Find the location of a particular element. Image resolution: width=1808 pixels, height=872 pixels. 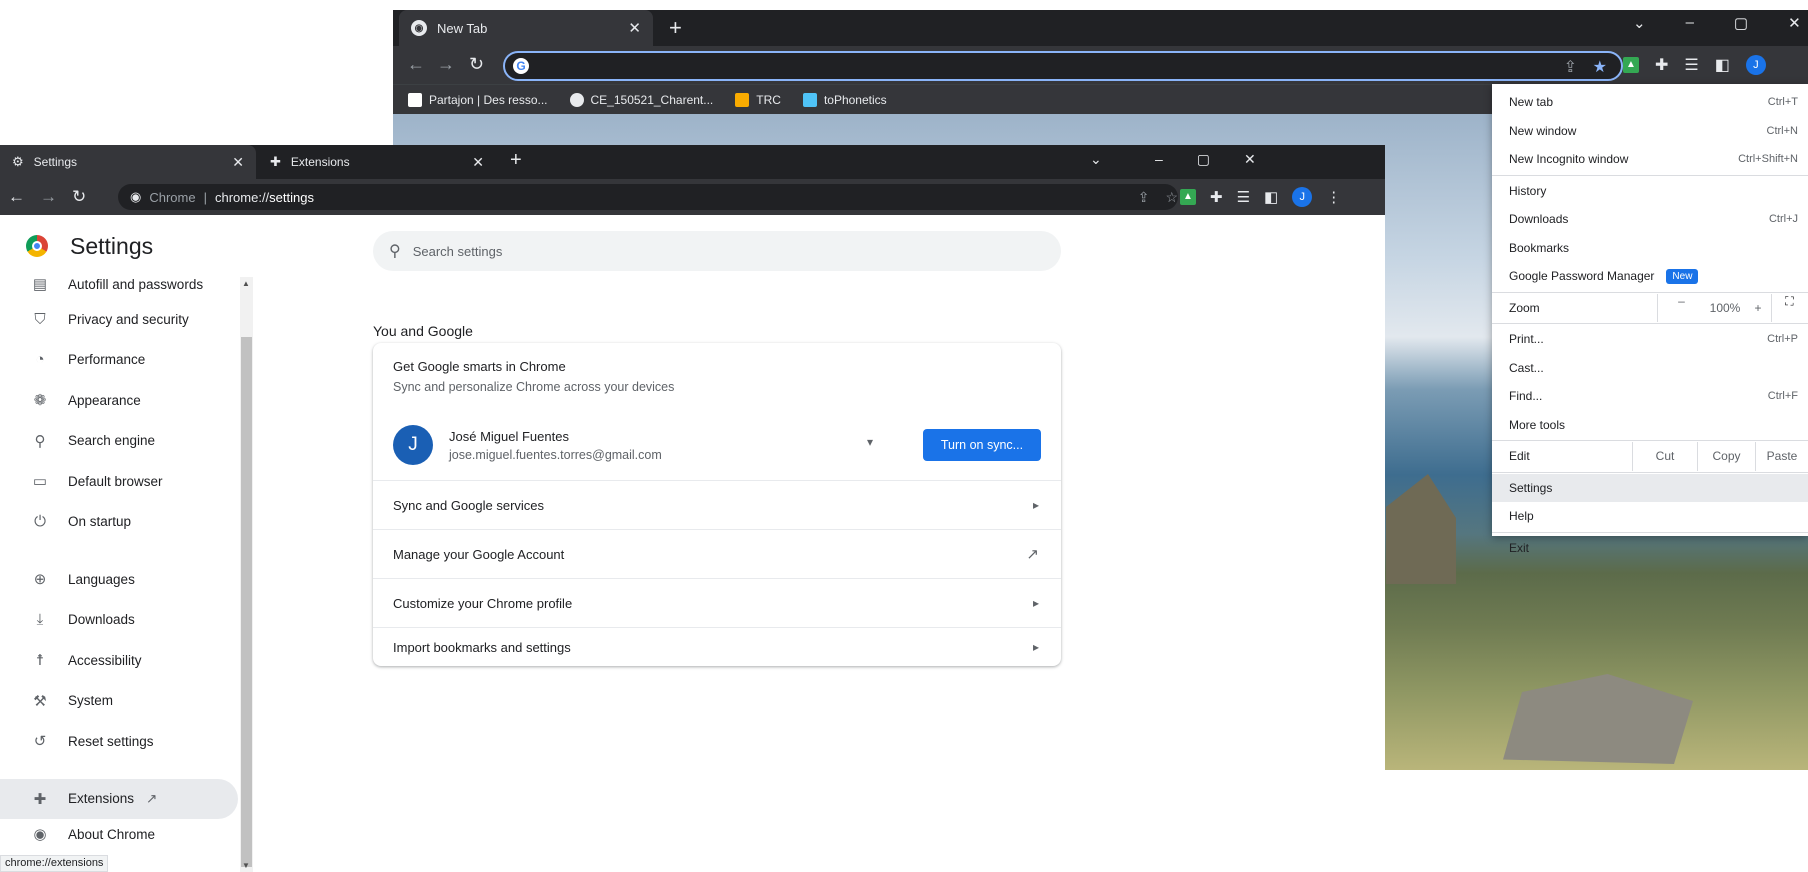

search-input is located at coordinates (662, 251).